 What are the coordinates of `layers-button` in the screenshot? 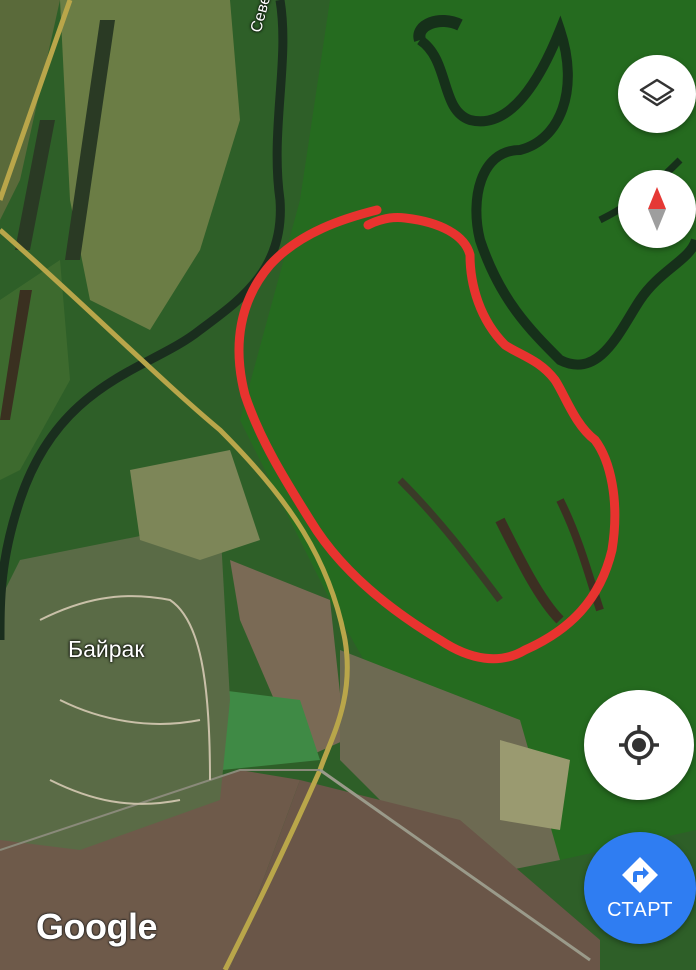 It's located at (657, 94).